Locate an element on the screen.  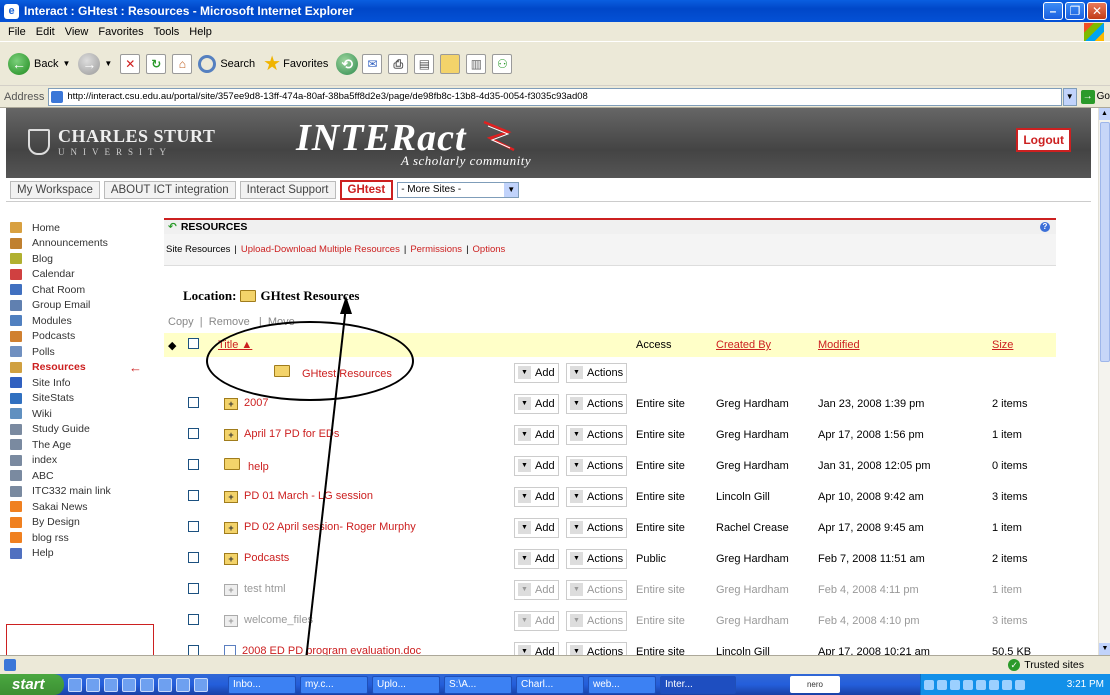
sidebar-item-by-design: By Design is located at coordinates (80, 523).